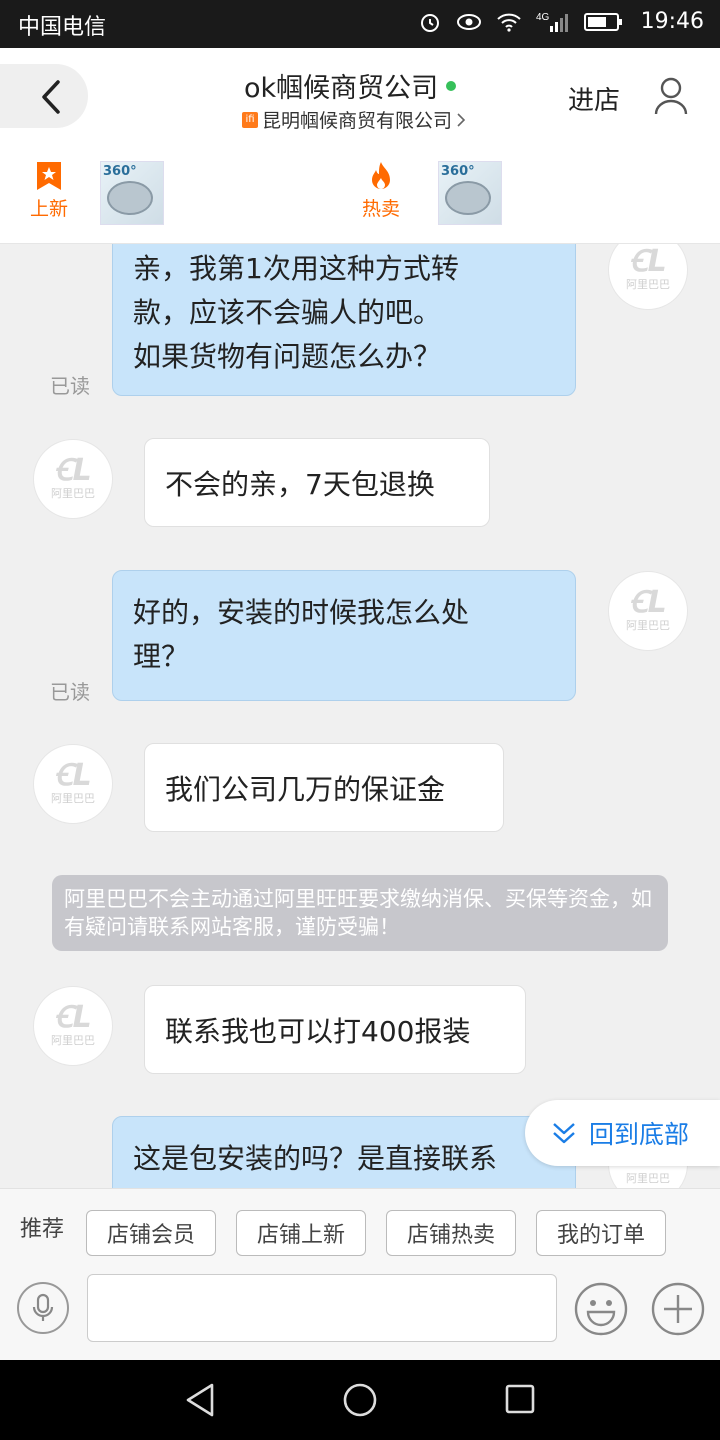 The width and height of the screenshot is (720, 1440). What do you see at coordinates (357, 121) in the screenshot?
I see `company-name: 昆明帼候商贸有限公司` at bounding box center [357, 121].